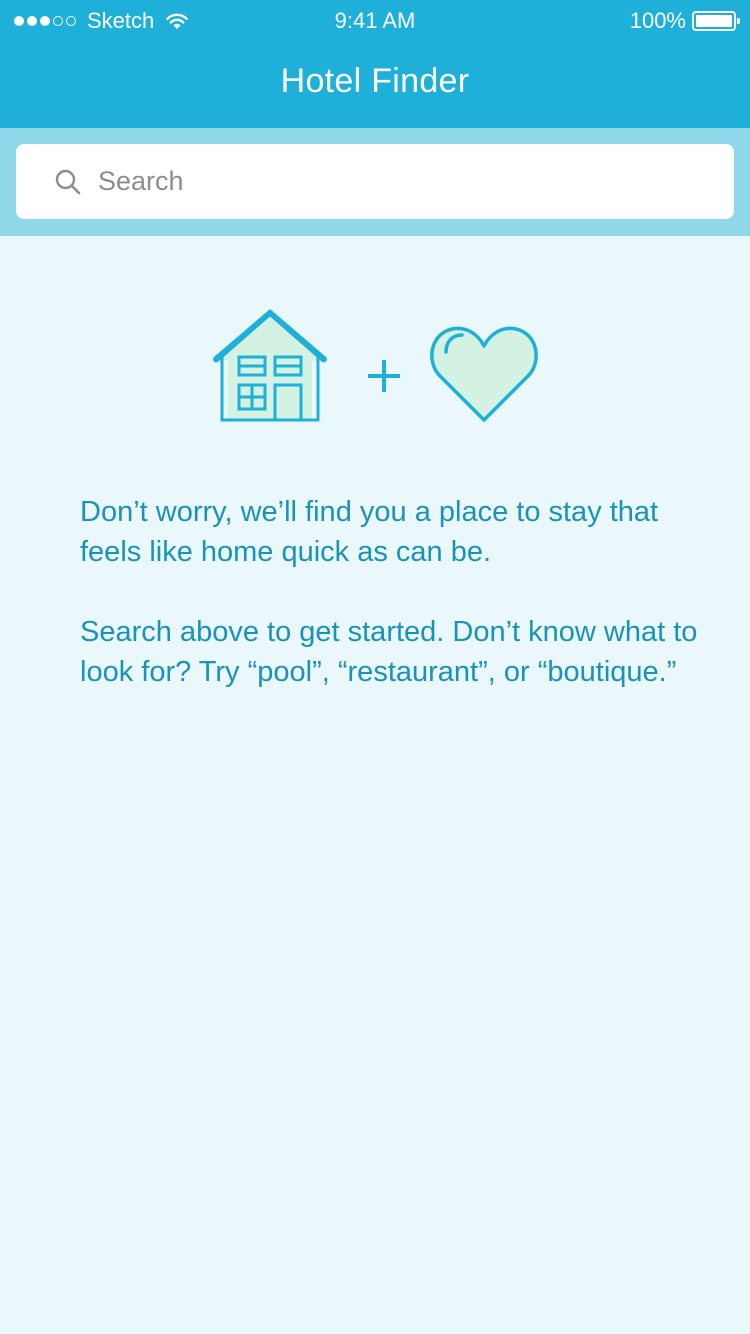 The width and height of the screenshot is (750, 1334). I want to click on house-icon, so click(270, 365).